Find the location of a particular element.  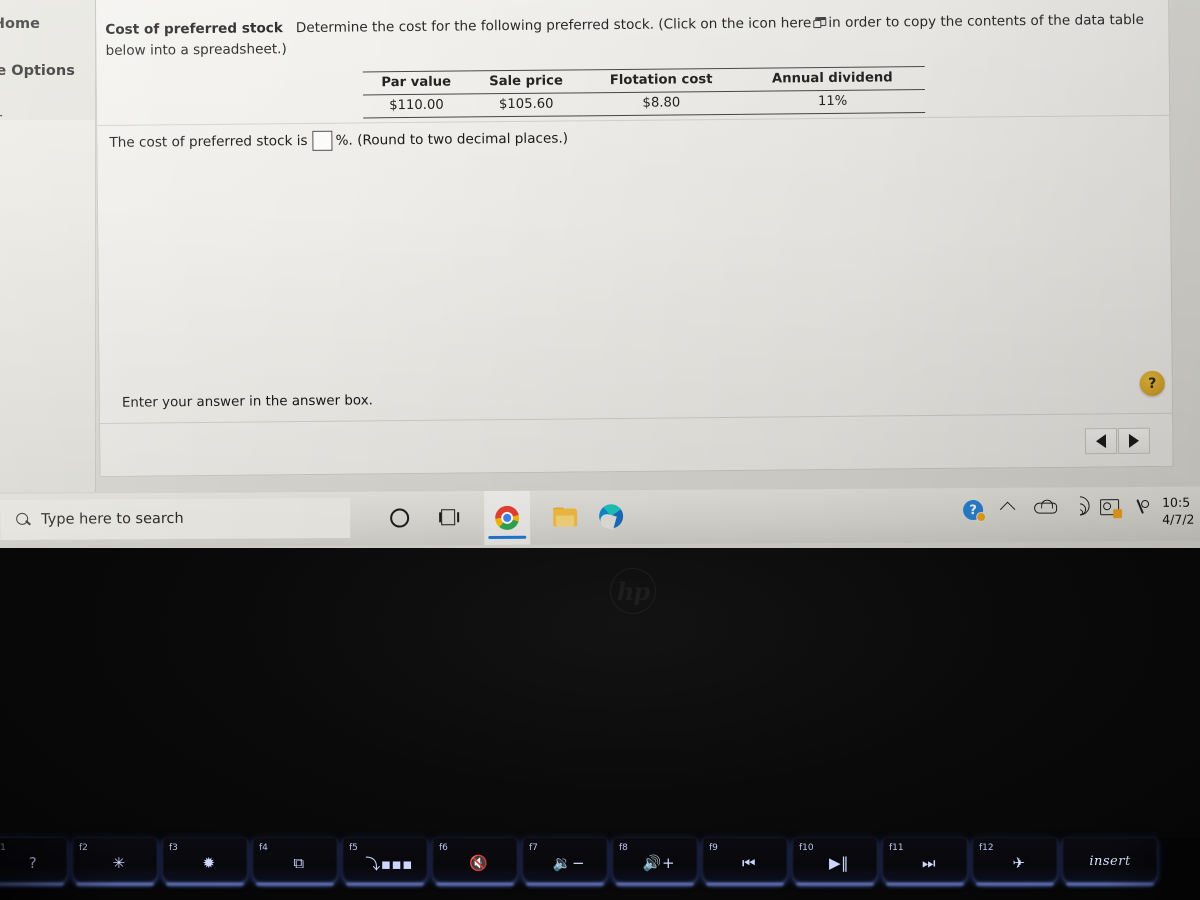

sidebar-item-purchase-options: ase Options is located at coordinates (47, 71).